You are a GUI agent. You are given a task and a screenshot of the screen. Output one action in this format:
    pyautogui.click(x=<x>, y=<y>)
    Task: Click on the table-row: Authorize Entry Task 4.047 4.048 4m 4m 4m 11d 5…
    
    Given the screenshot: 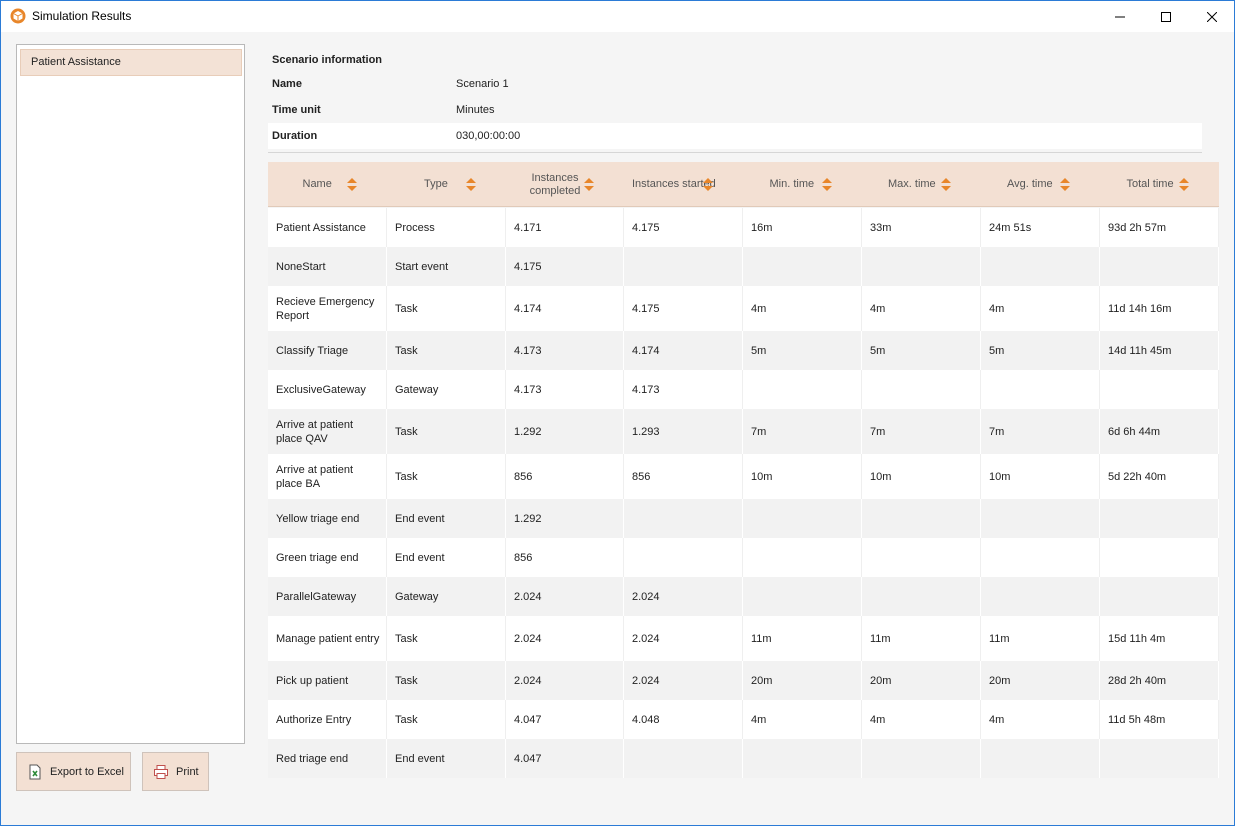 What is the action you would take?
    pyautogui.click(x=743, y=719)
    